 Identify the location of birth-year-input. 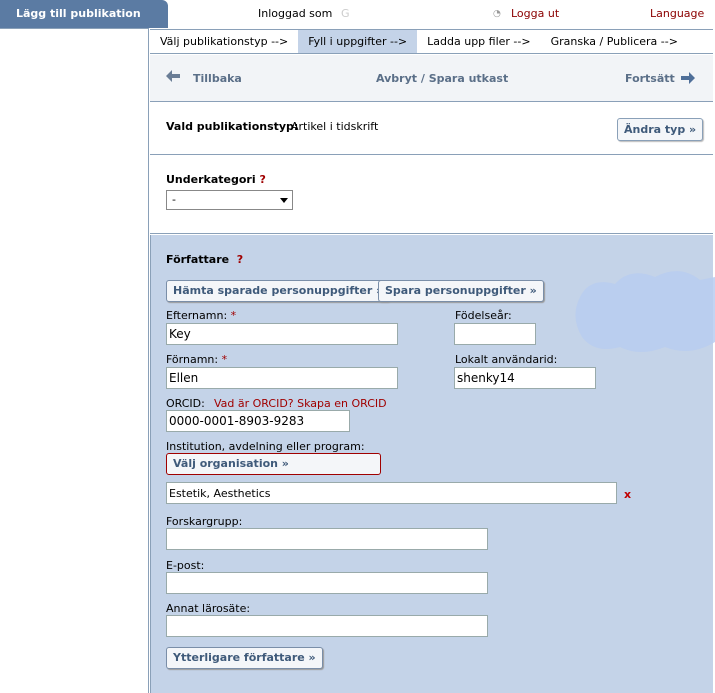
(495, 334).